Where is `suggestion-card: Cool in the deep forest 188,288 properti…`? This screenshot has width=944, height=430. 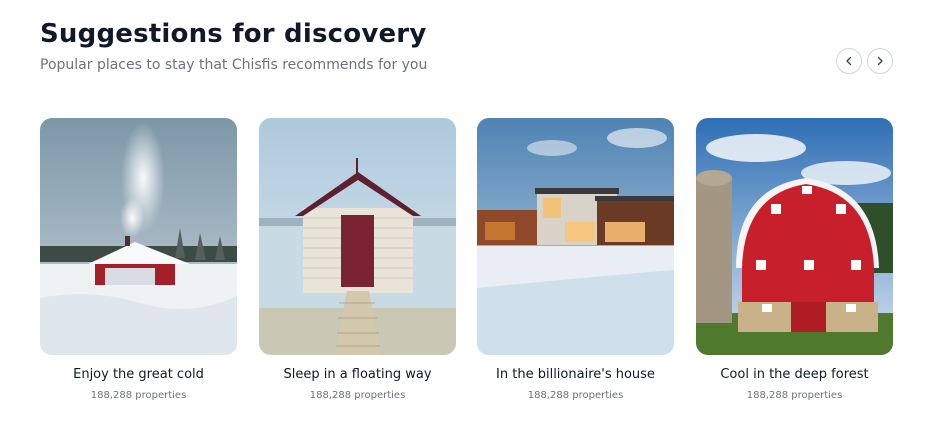
suggestion-card: Cool in the deep forest 188,288 properti… is located at coordinates (794, 260).